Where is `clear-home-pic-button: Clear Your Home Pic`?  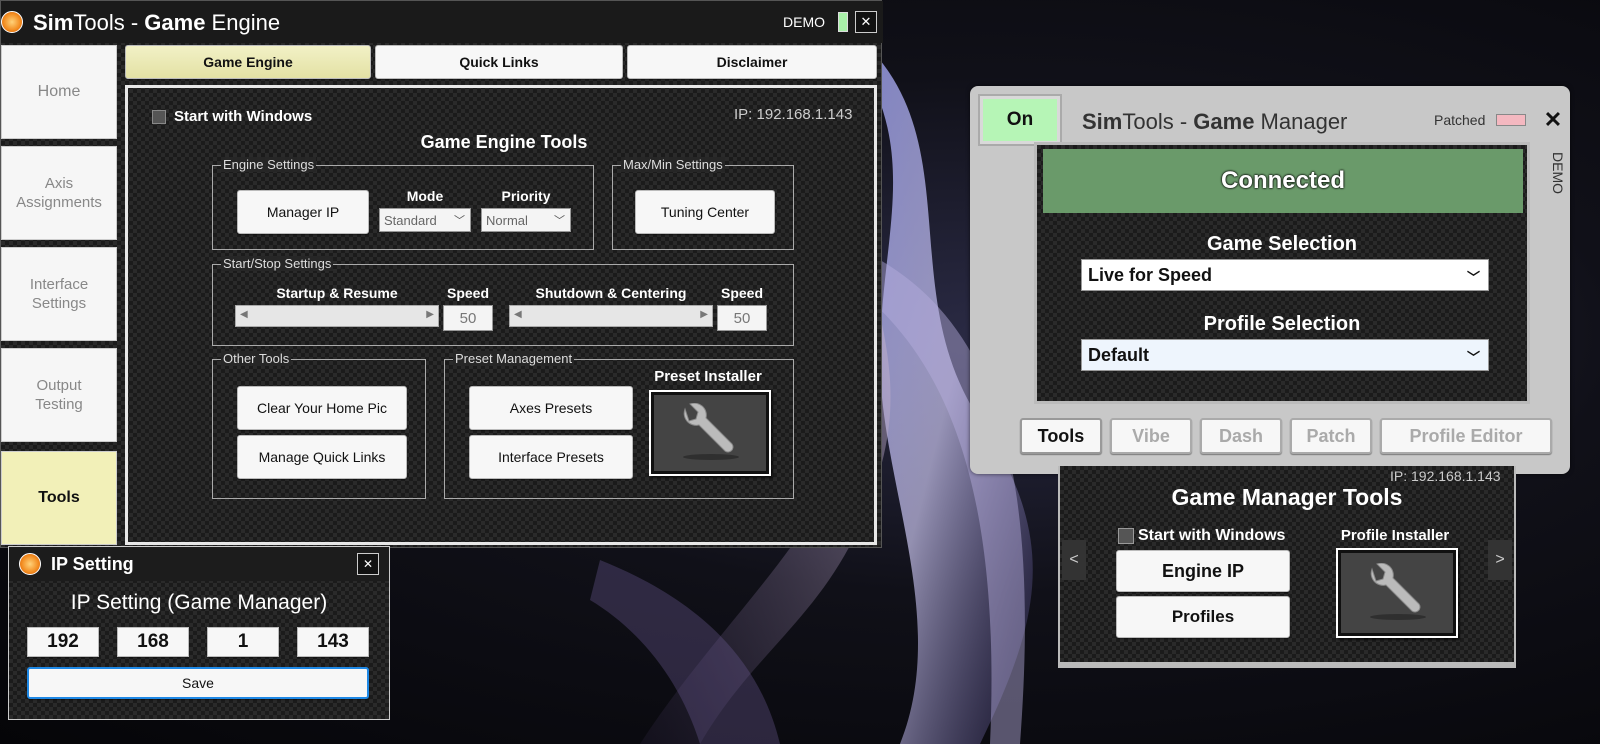 clear-home-pic-button: Clear Your Home Pic is located at coordinates (322, 408).